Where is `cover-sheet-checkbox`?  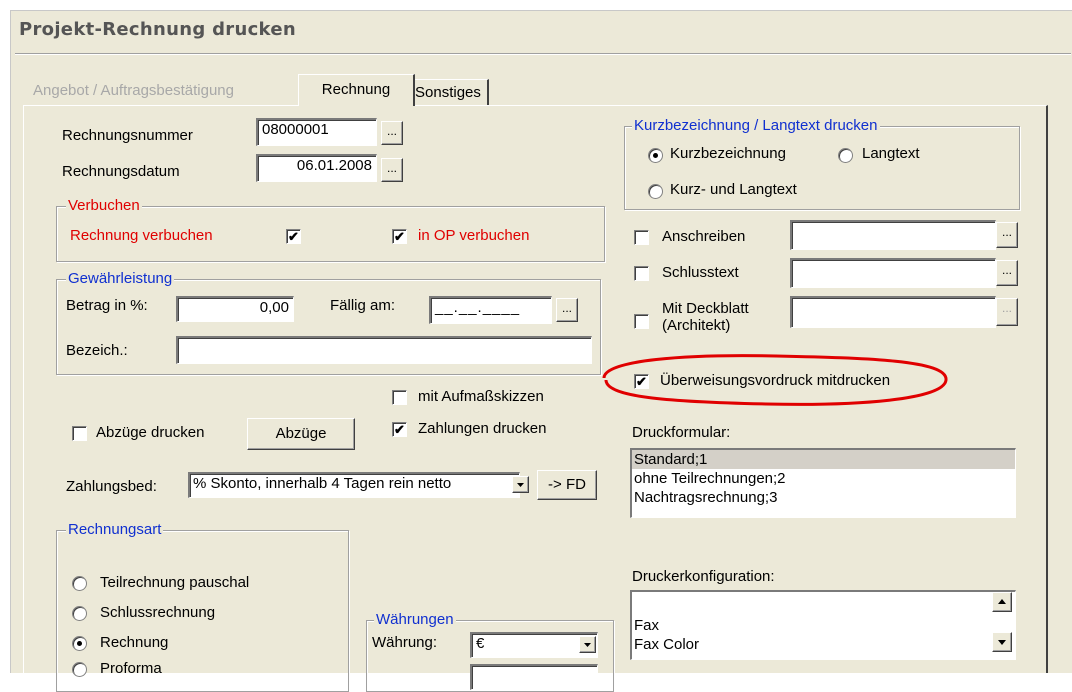 cover-sheet-checkbox is located at coordinates (641, 321).